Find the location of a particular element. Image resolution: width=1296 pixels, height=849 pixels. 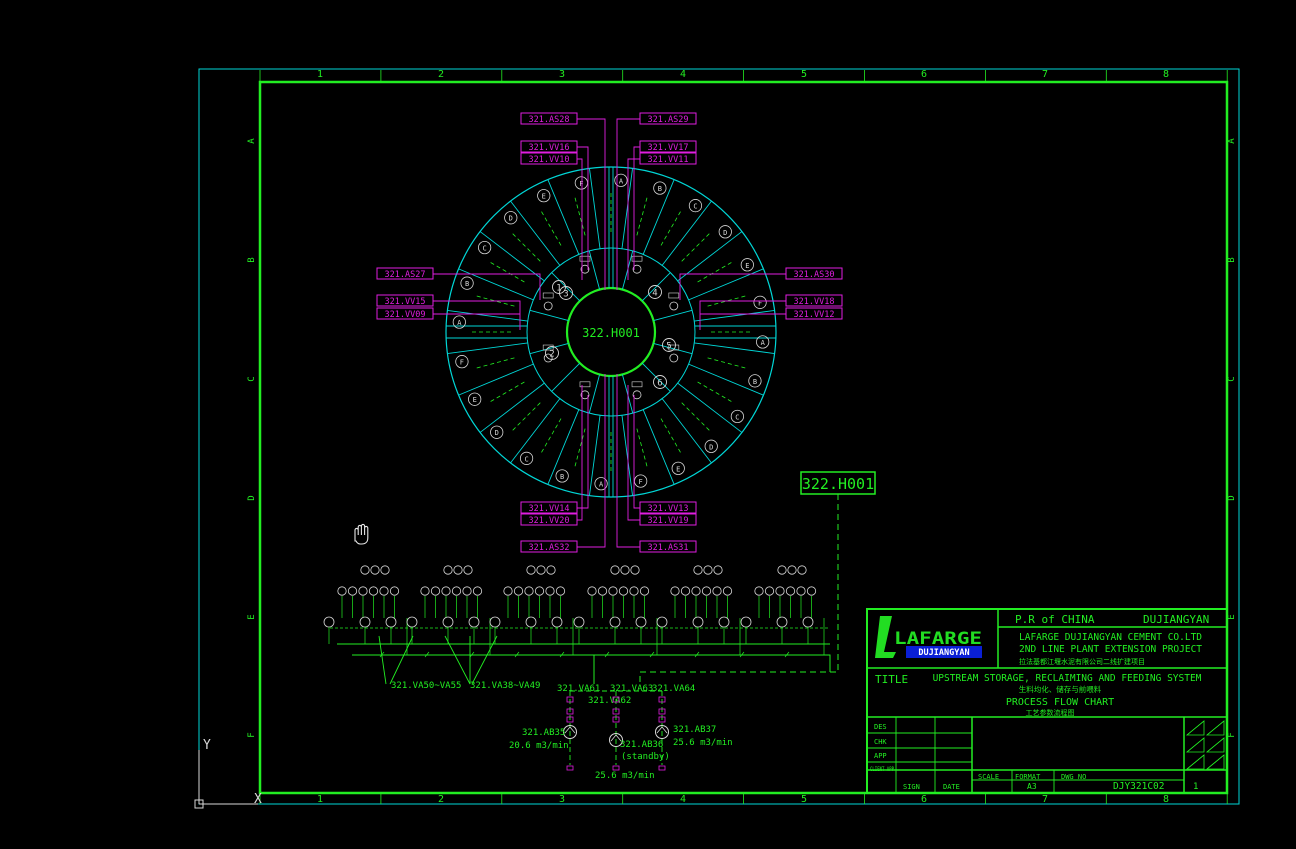

grid-col-8-bottom: 8 is located at coordinates (1166, 799).